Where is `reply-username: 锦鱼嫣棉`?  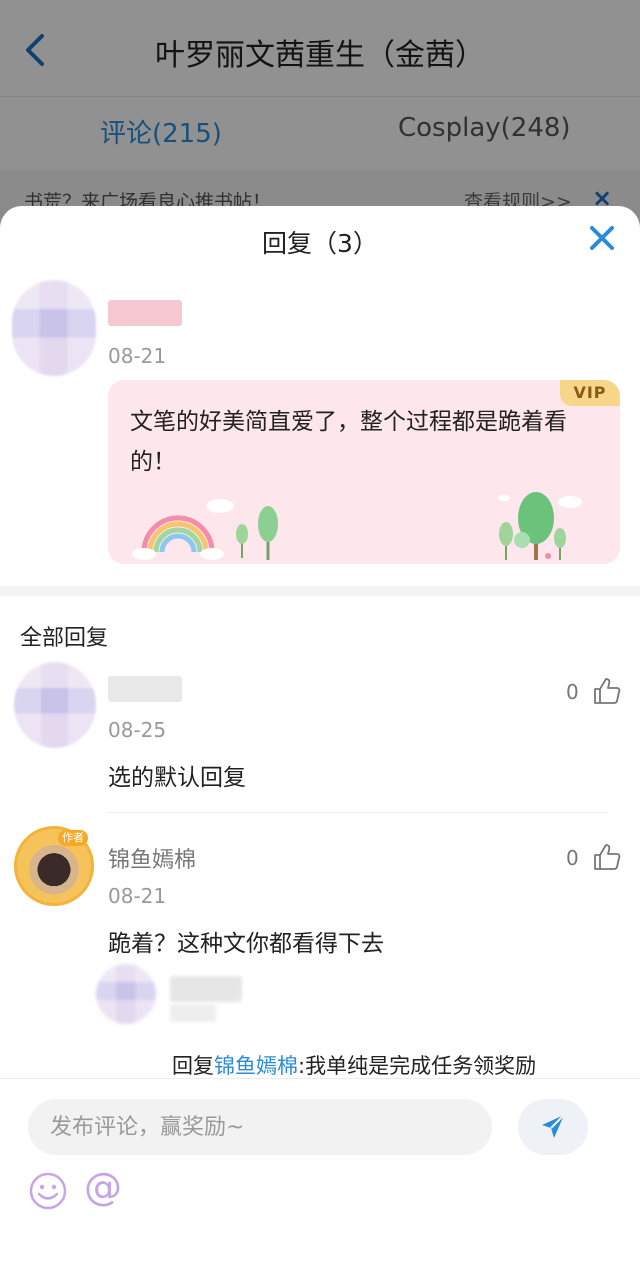 reply-username: 锦鱼嫣棉 is located at coordinates (152, 858).